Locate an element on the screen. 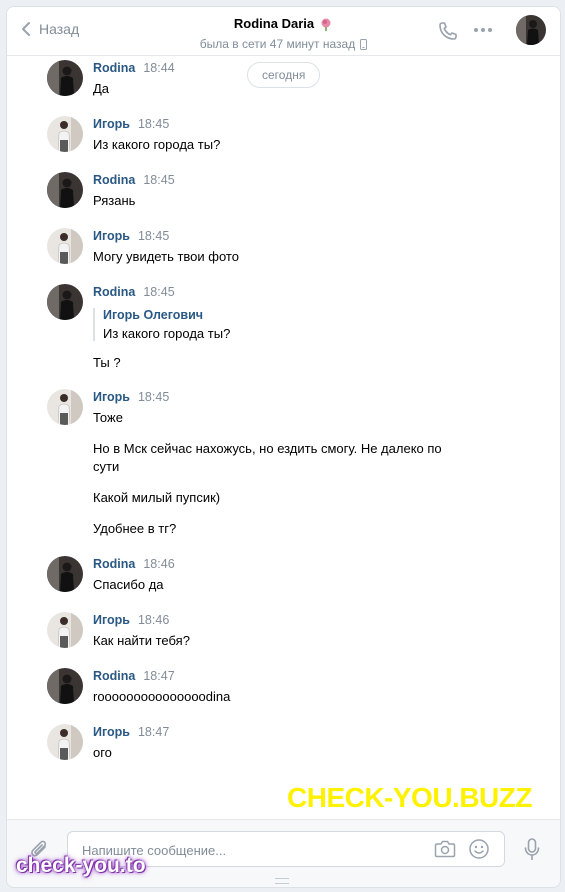  watermark-logo-small: check-you.to is located at coordinates (81, 865).